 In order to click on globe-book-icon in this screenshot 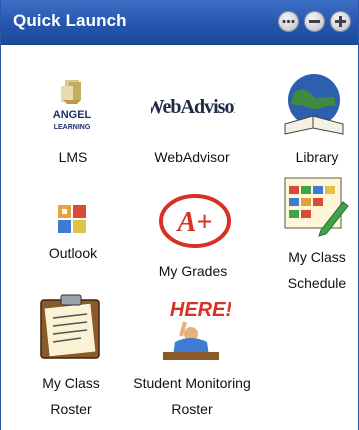, I will do `click(314, 106)`.